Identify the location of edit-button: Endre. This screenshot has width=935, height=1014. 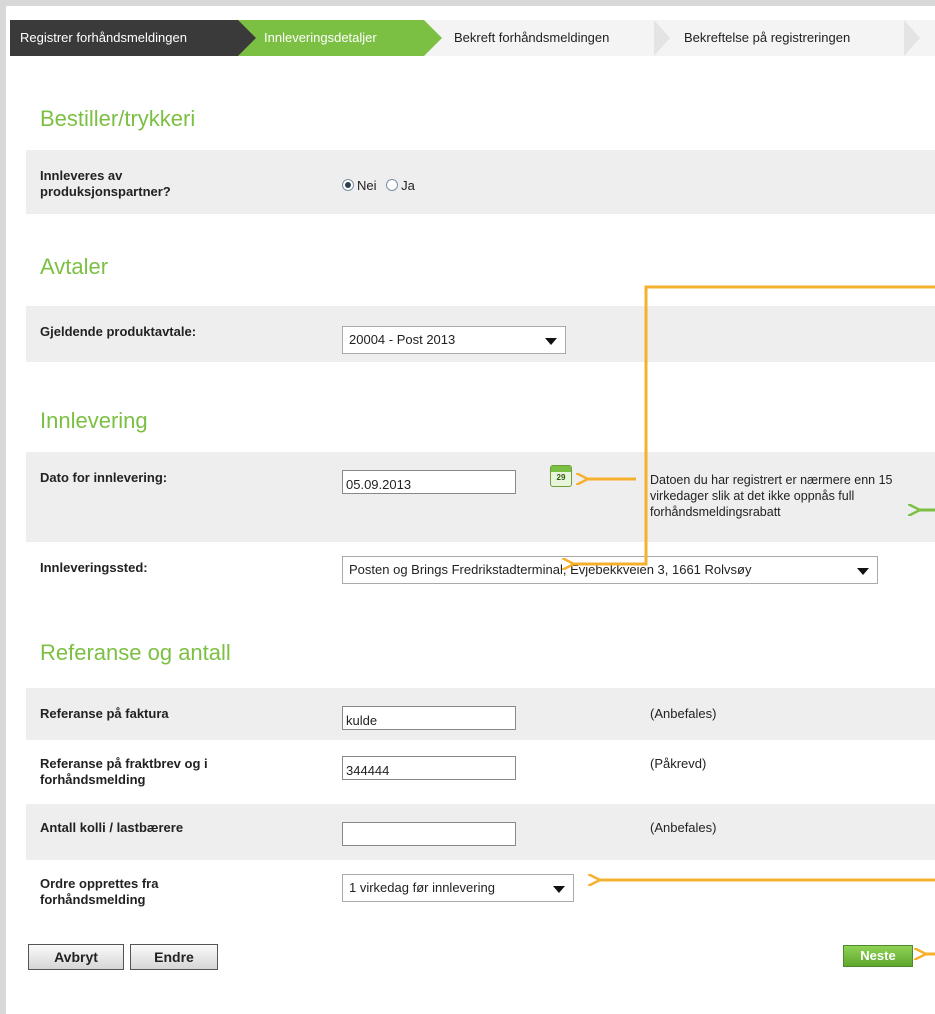
(174, 957).